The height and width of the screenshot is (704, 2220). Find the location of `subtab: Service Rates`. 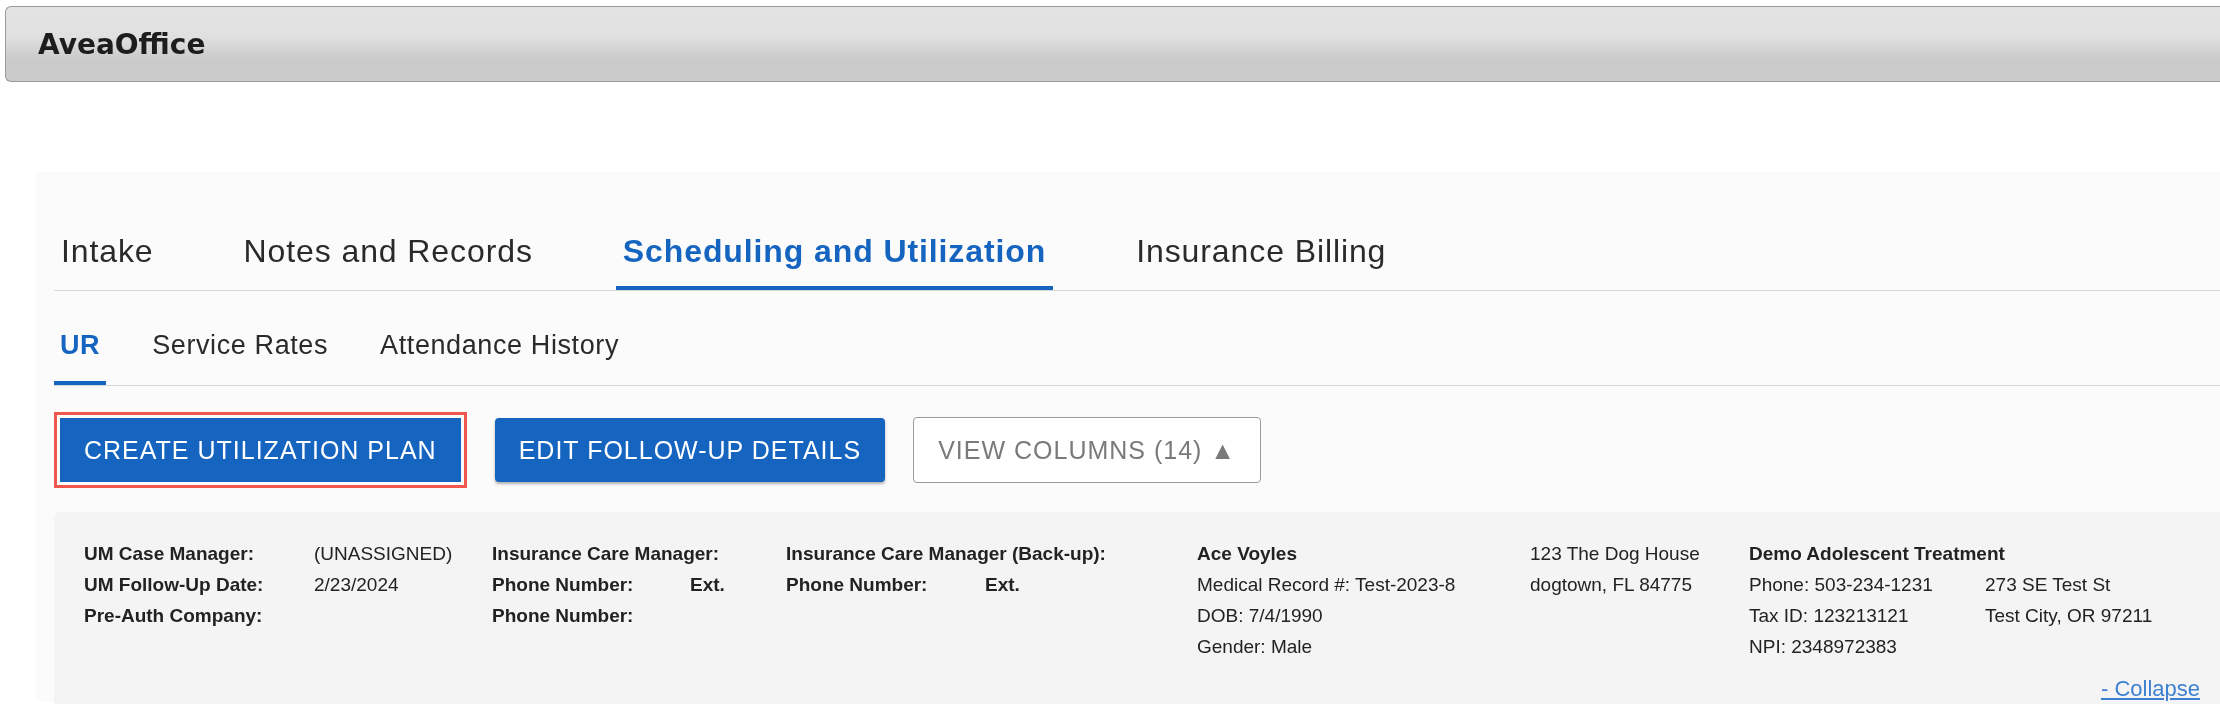

subtab: Service Rates is located at coordinates (240, 347).